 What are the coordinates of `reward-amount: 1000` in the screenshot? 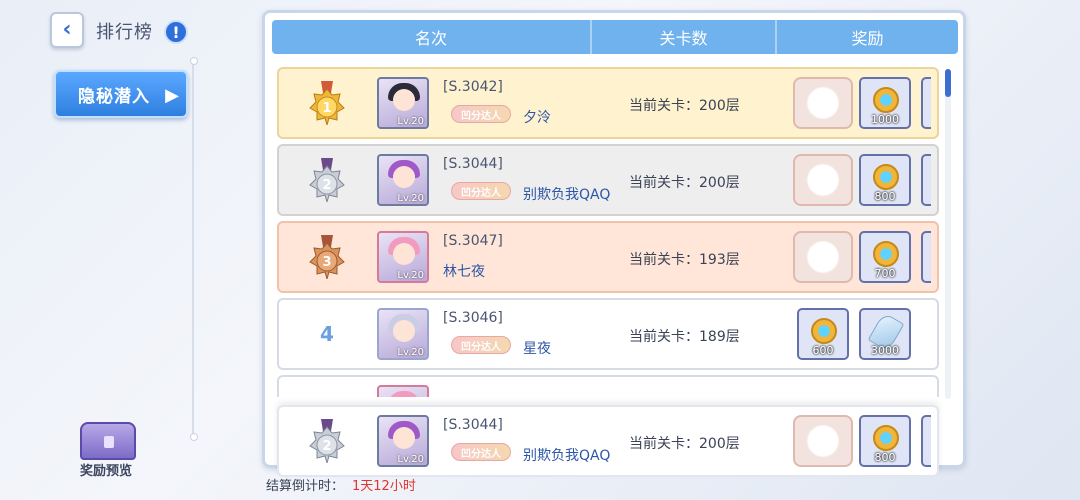 It's located at (885, 119).